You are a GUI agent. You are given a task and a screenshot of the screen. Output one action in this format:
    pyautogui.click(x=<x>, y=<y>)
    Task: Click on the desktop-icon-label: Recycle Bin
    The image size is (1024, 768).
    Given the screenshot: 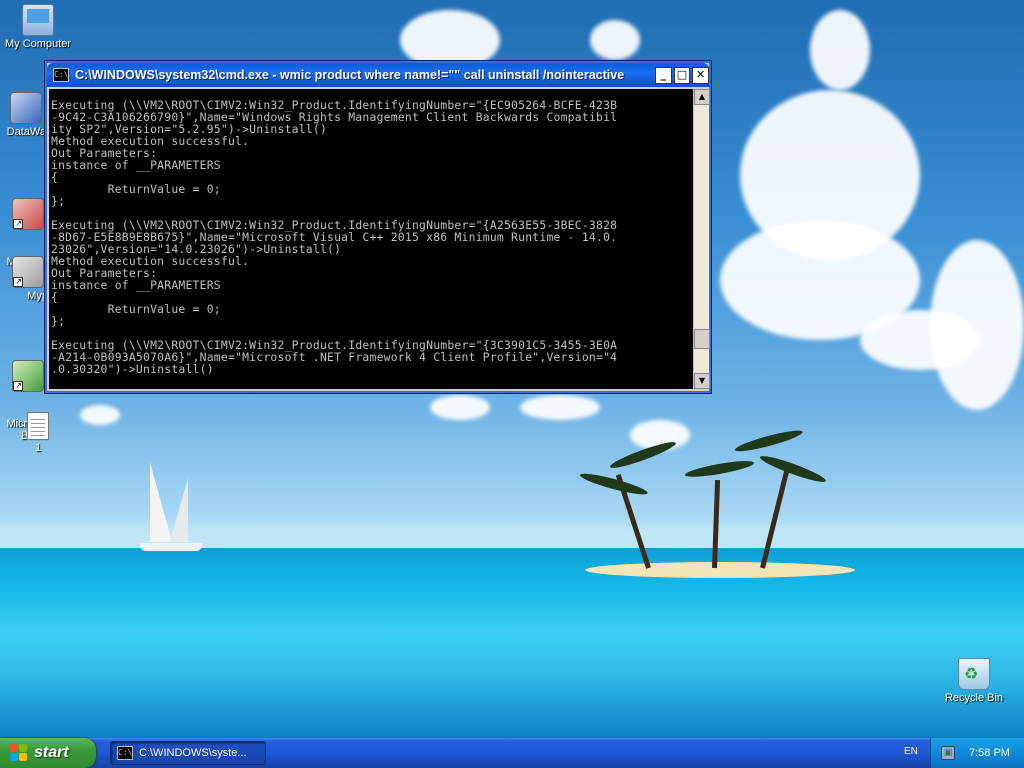 What is the action you would take?
    pyautogui.click(x=974, y=698)
    